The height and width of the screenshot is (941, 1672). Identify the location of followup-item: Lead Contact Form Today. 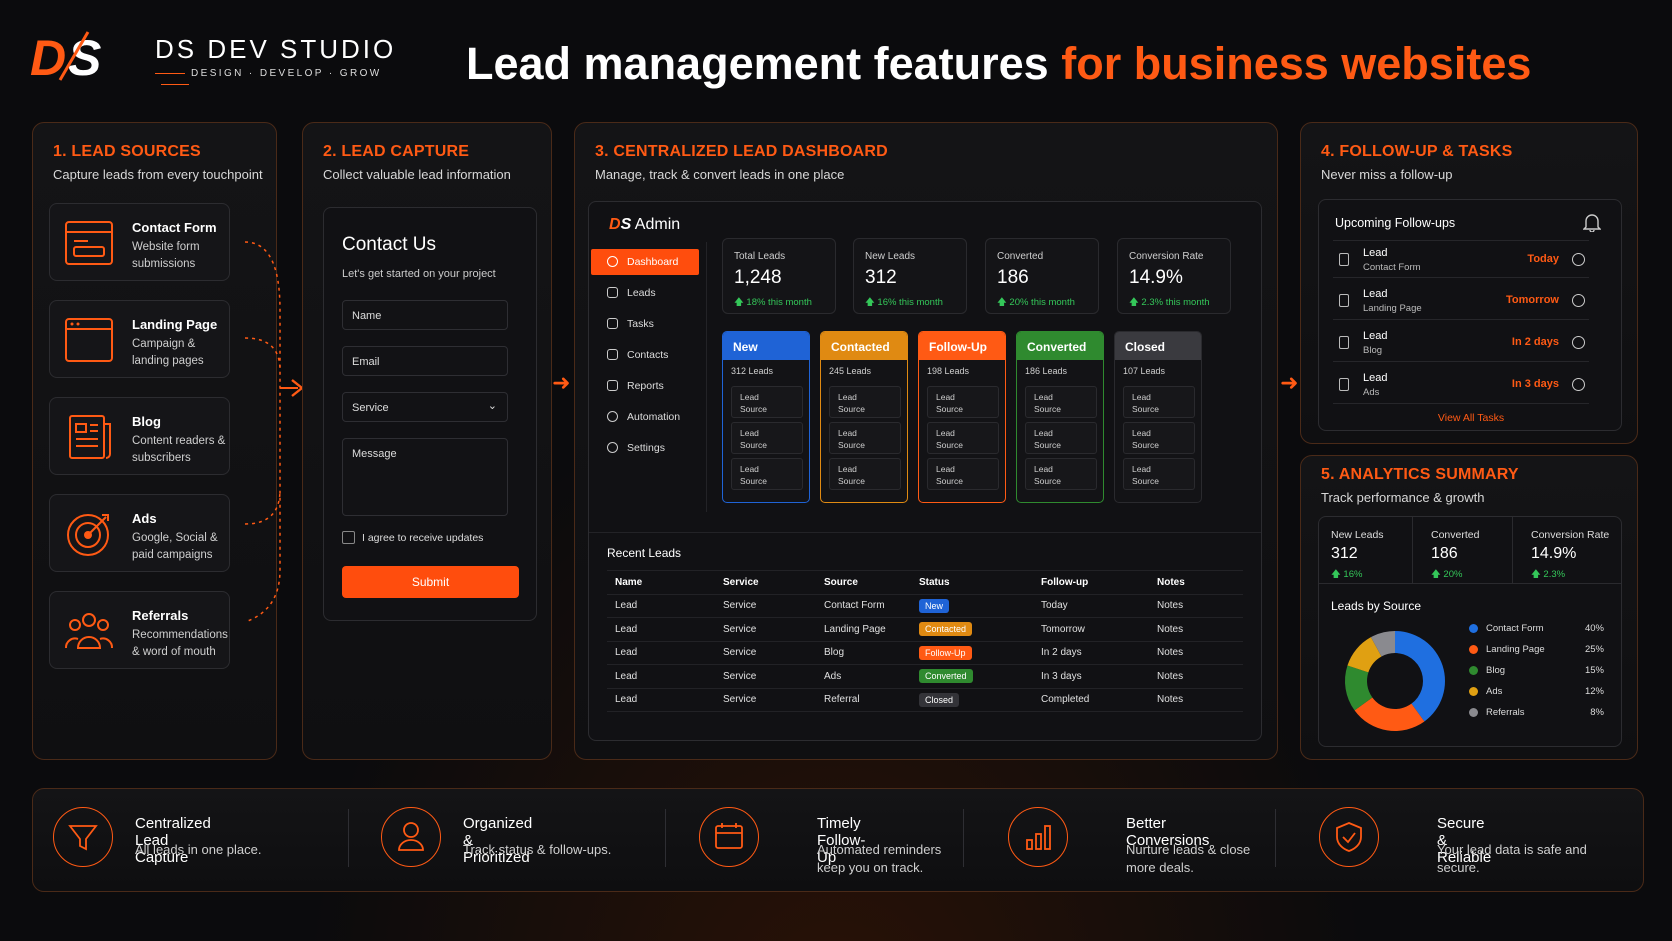
(1461, 259).